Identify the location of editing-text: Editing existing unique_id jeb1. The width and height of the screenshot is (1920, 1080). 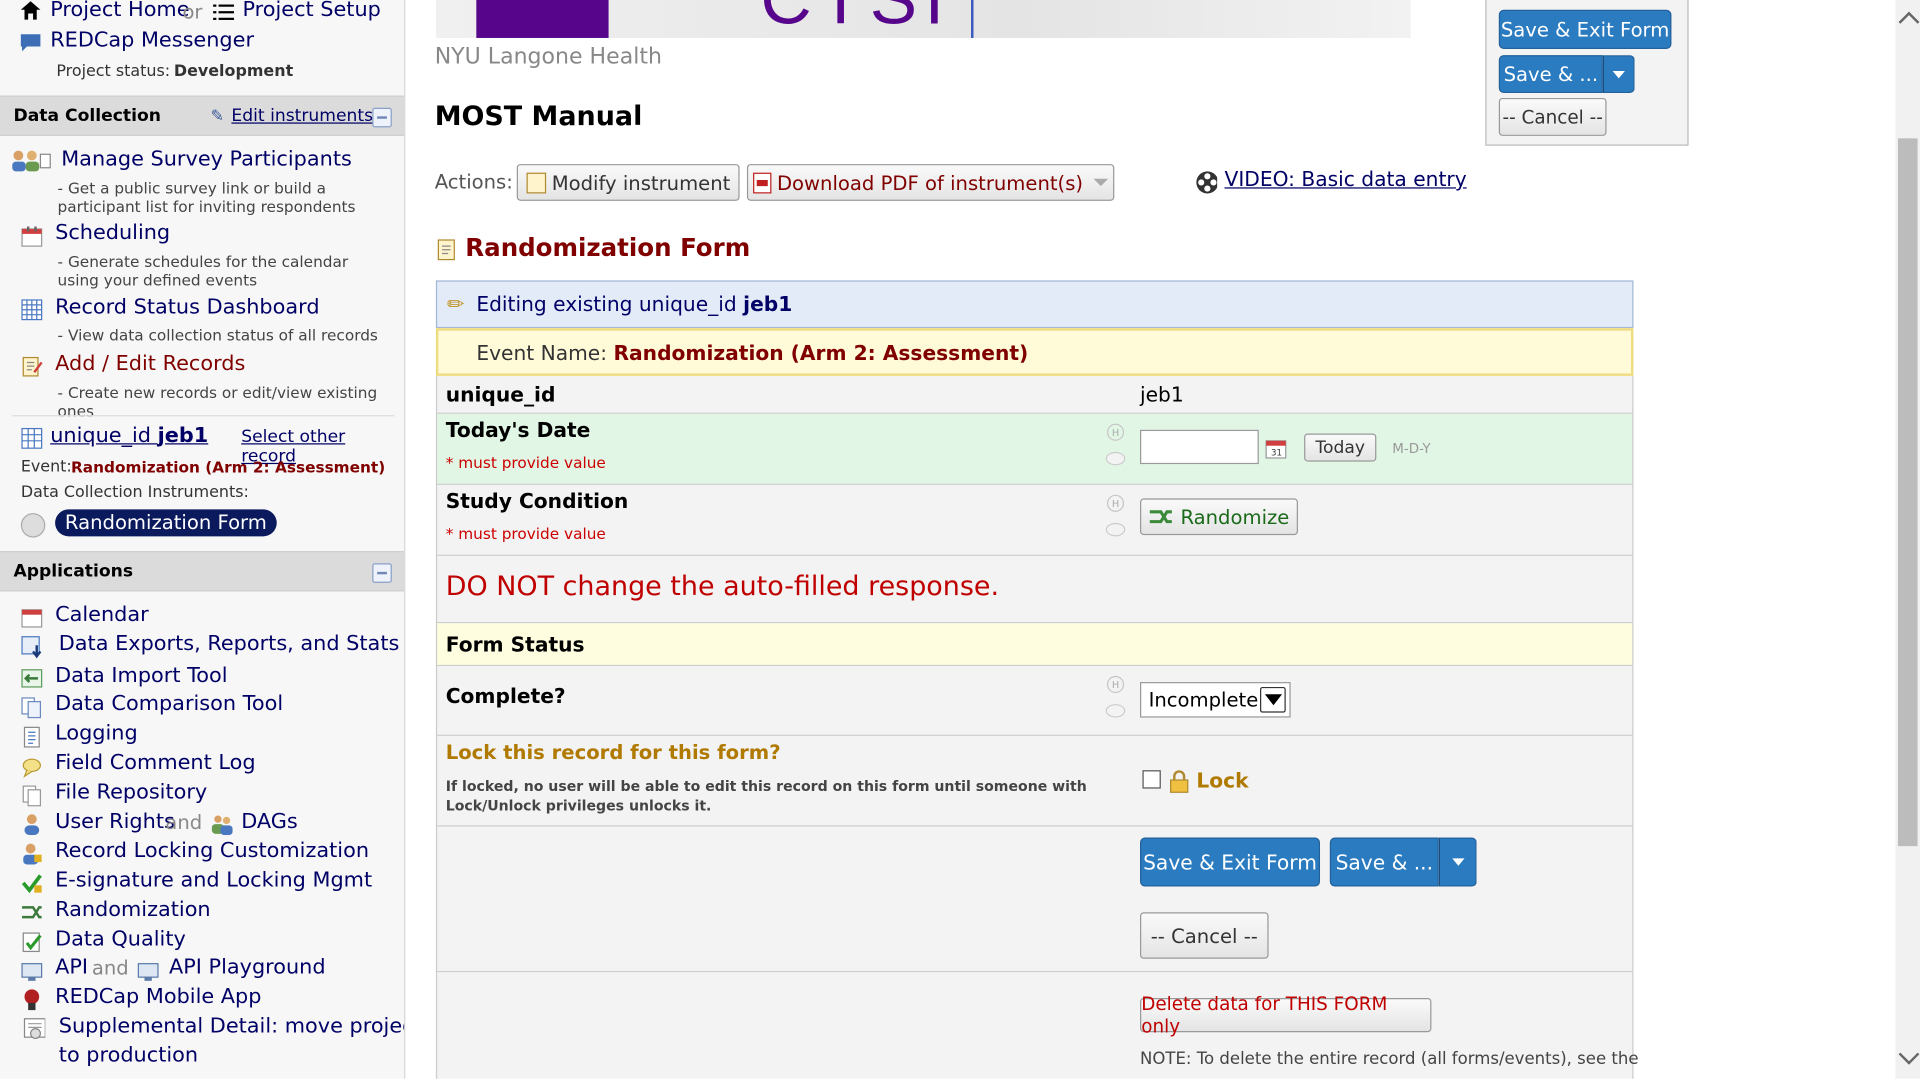
(634, 304).